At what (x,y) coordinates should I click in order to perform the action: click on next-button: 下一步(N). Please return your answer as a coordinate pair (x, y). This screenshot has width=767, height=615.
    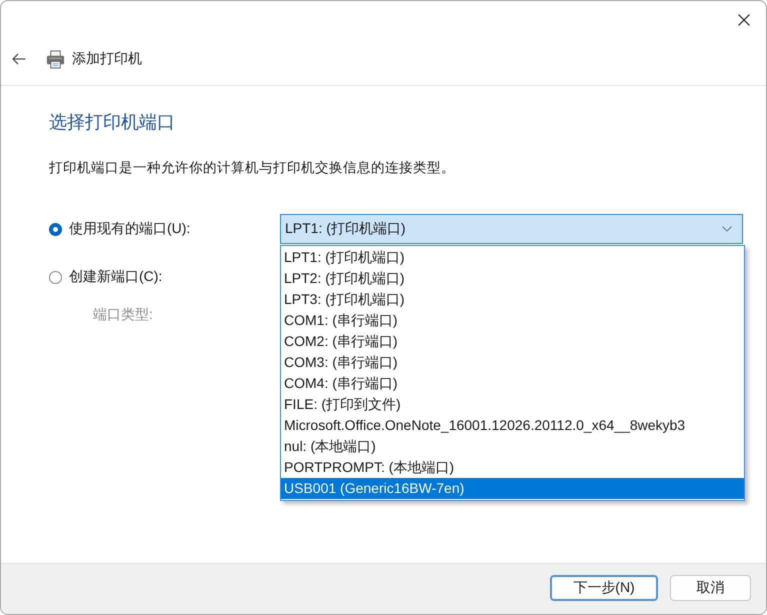
    Looking at the image, I should click on (604, 588).